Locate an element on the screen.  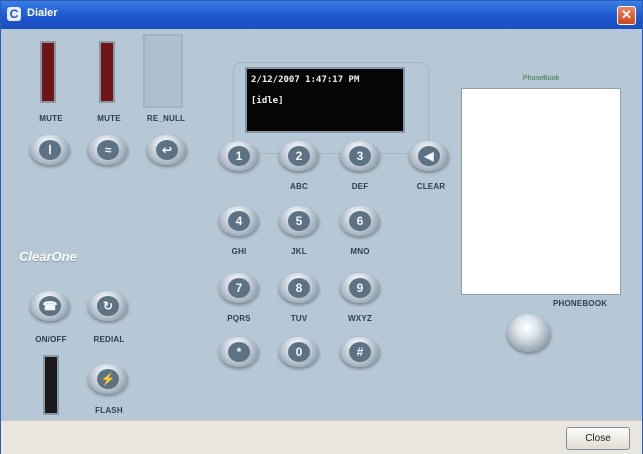
on-off-label: ON/OFF is located at coordinates (51, 339).